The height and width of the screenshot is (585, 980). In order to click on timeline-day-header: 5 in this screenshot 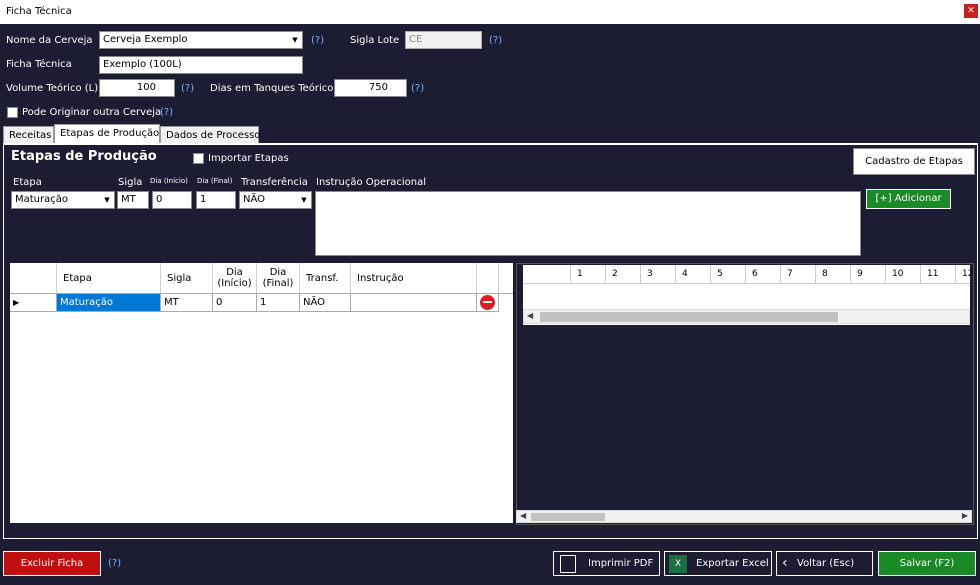, I will do `click(728, 274)`.